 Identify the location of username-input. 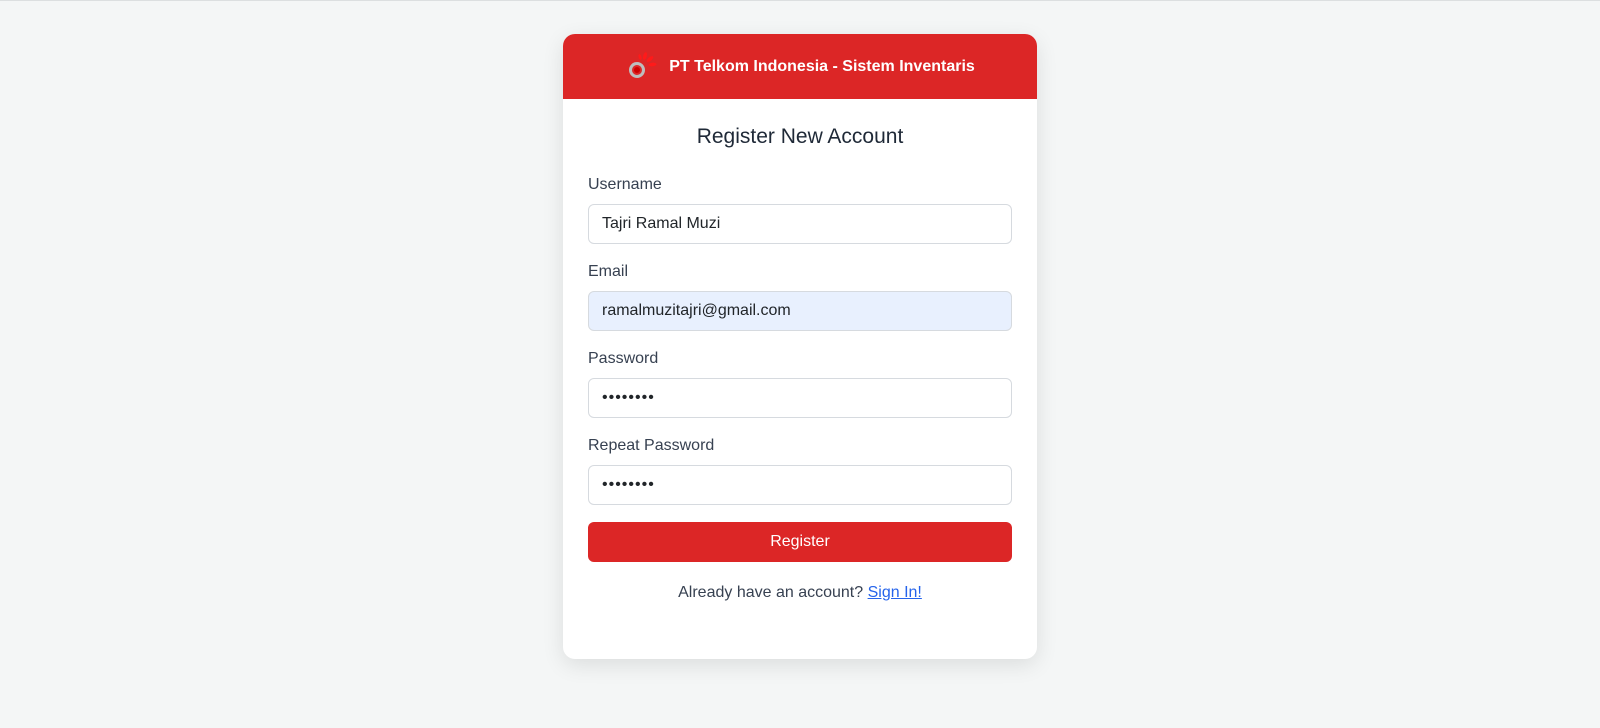
(800, 224).